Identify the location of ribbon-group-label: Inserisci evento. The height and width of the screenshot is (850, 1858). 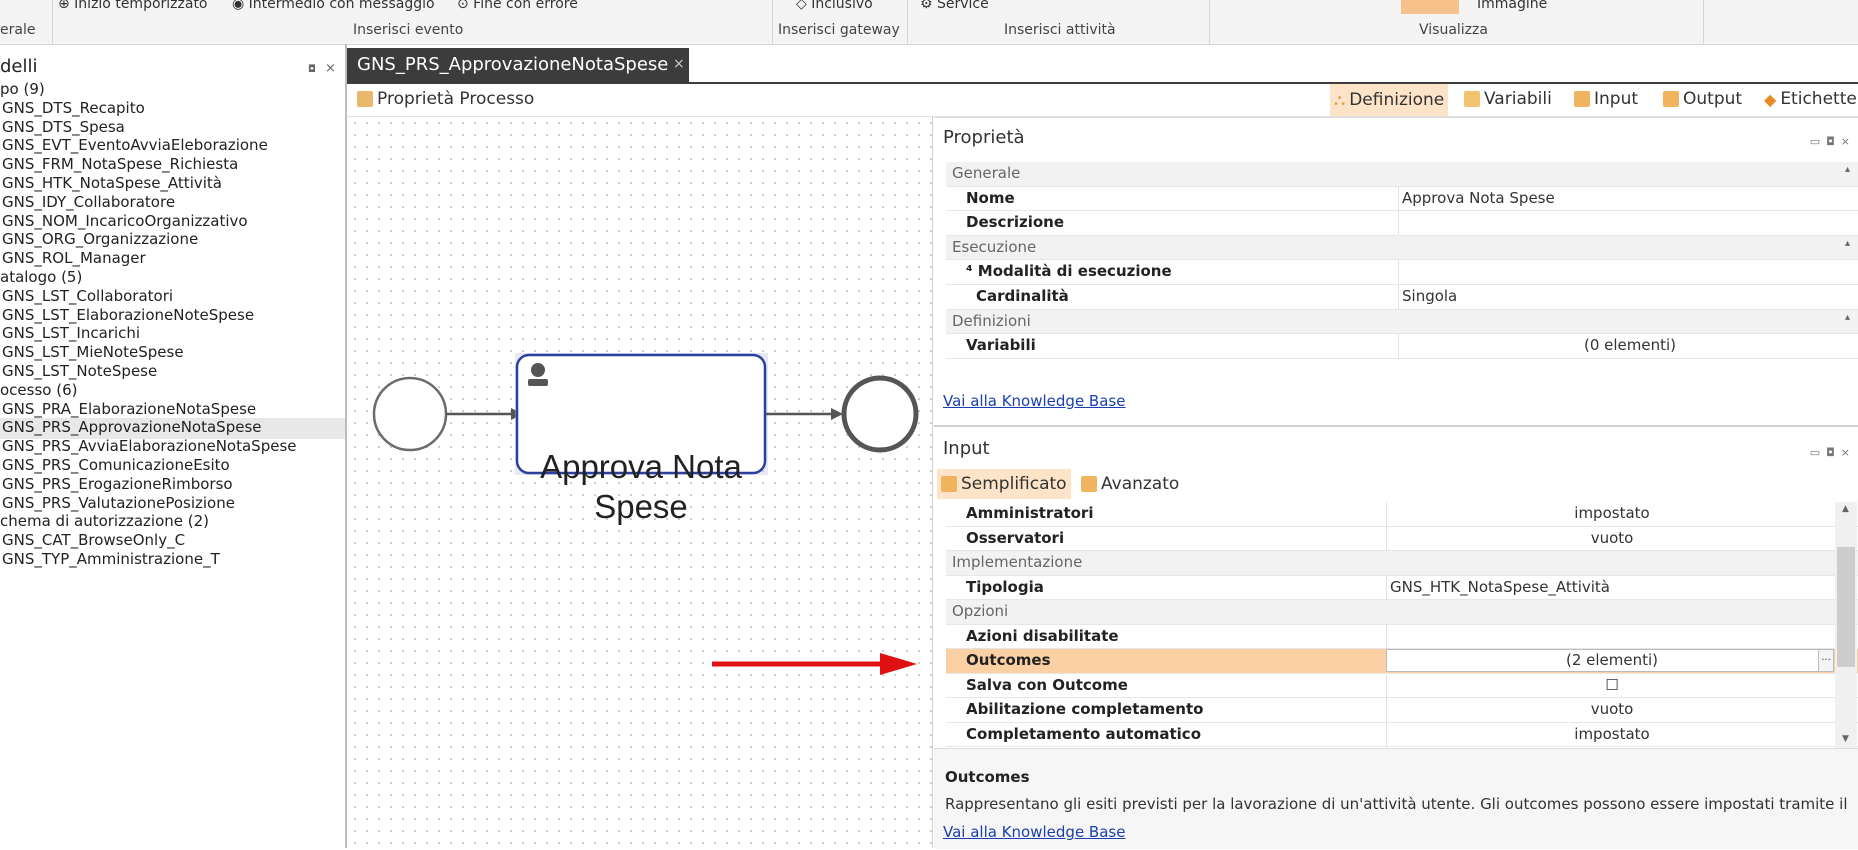
(408, 30).